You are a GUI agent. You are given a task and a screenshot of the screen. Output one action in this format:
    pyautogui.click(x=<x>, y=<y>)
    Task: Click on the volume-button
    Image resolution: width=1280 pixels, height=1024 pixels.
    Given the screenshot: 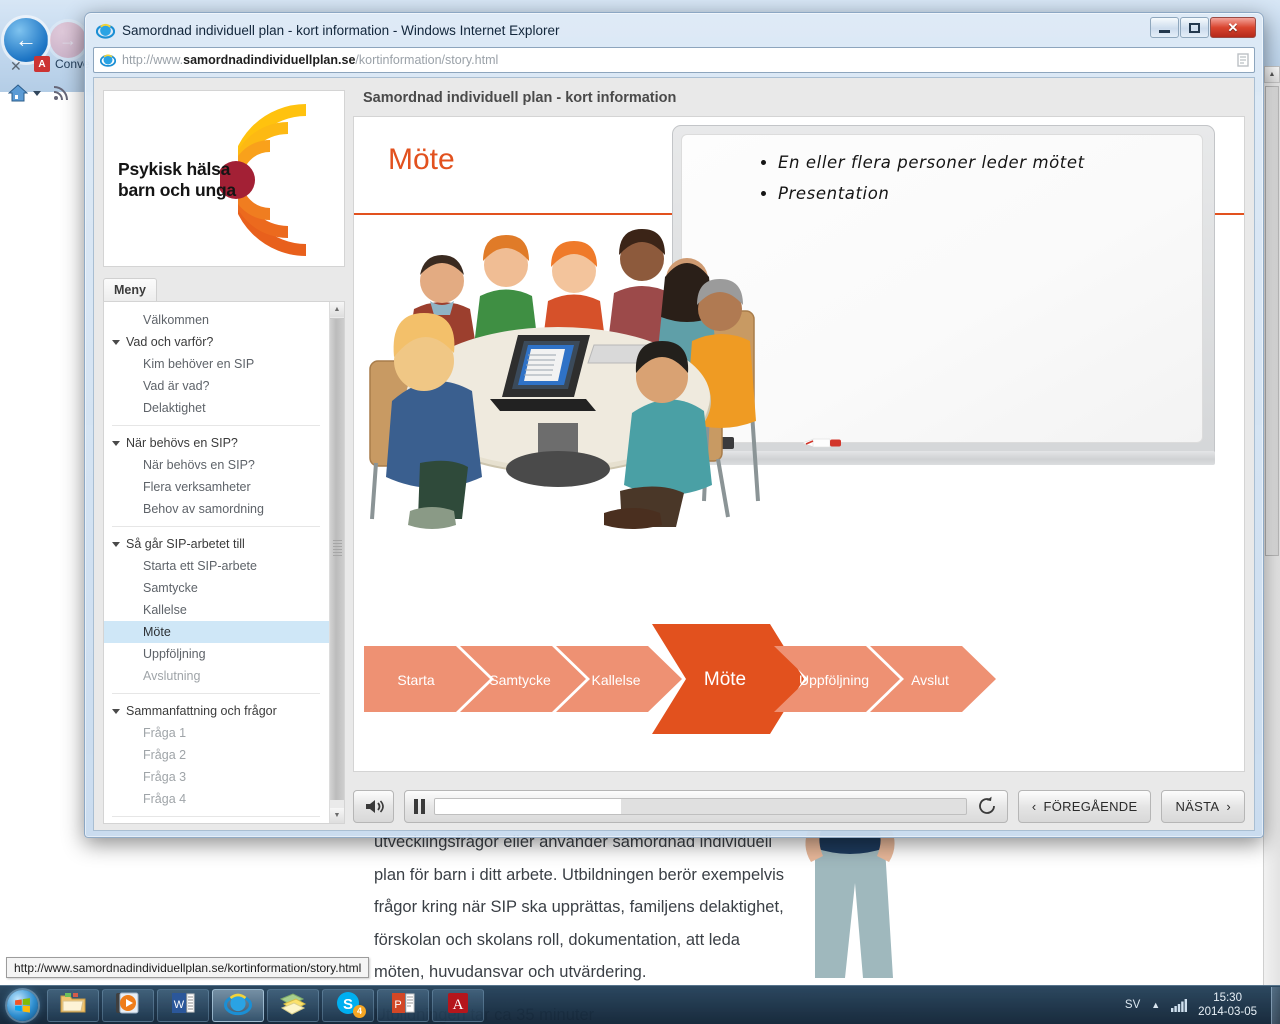 What is the action you would take?
    pyautogui.click(x=373, y=806)
    